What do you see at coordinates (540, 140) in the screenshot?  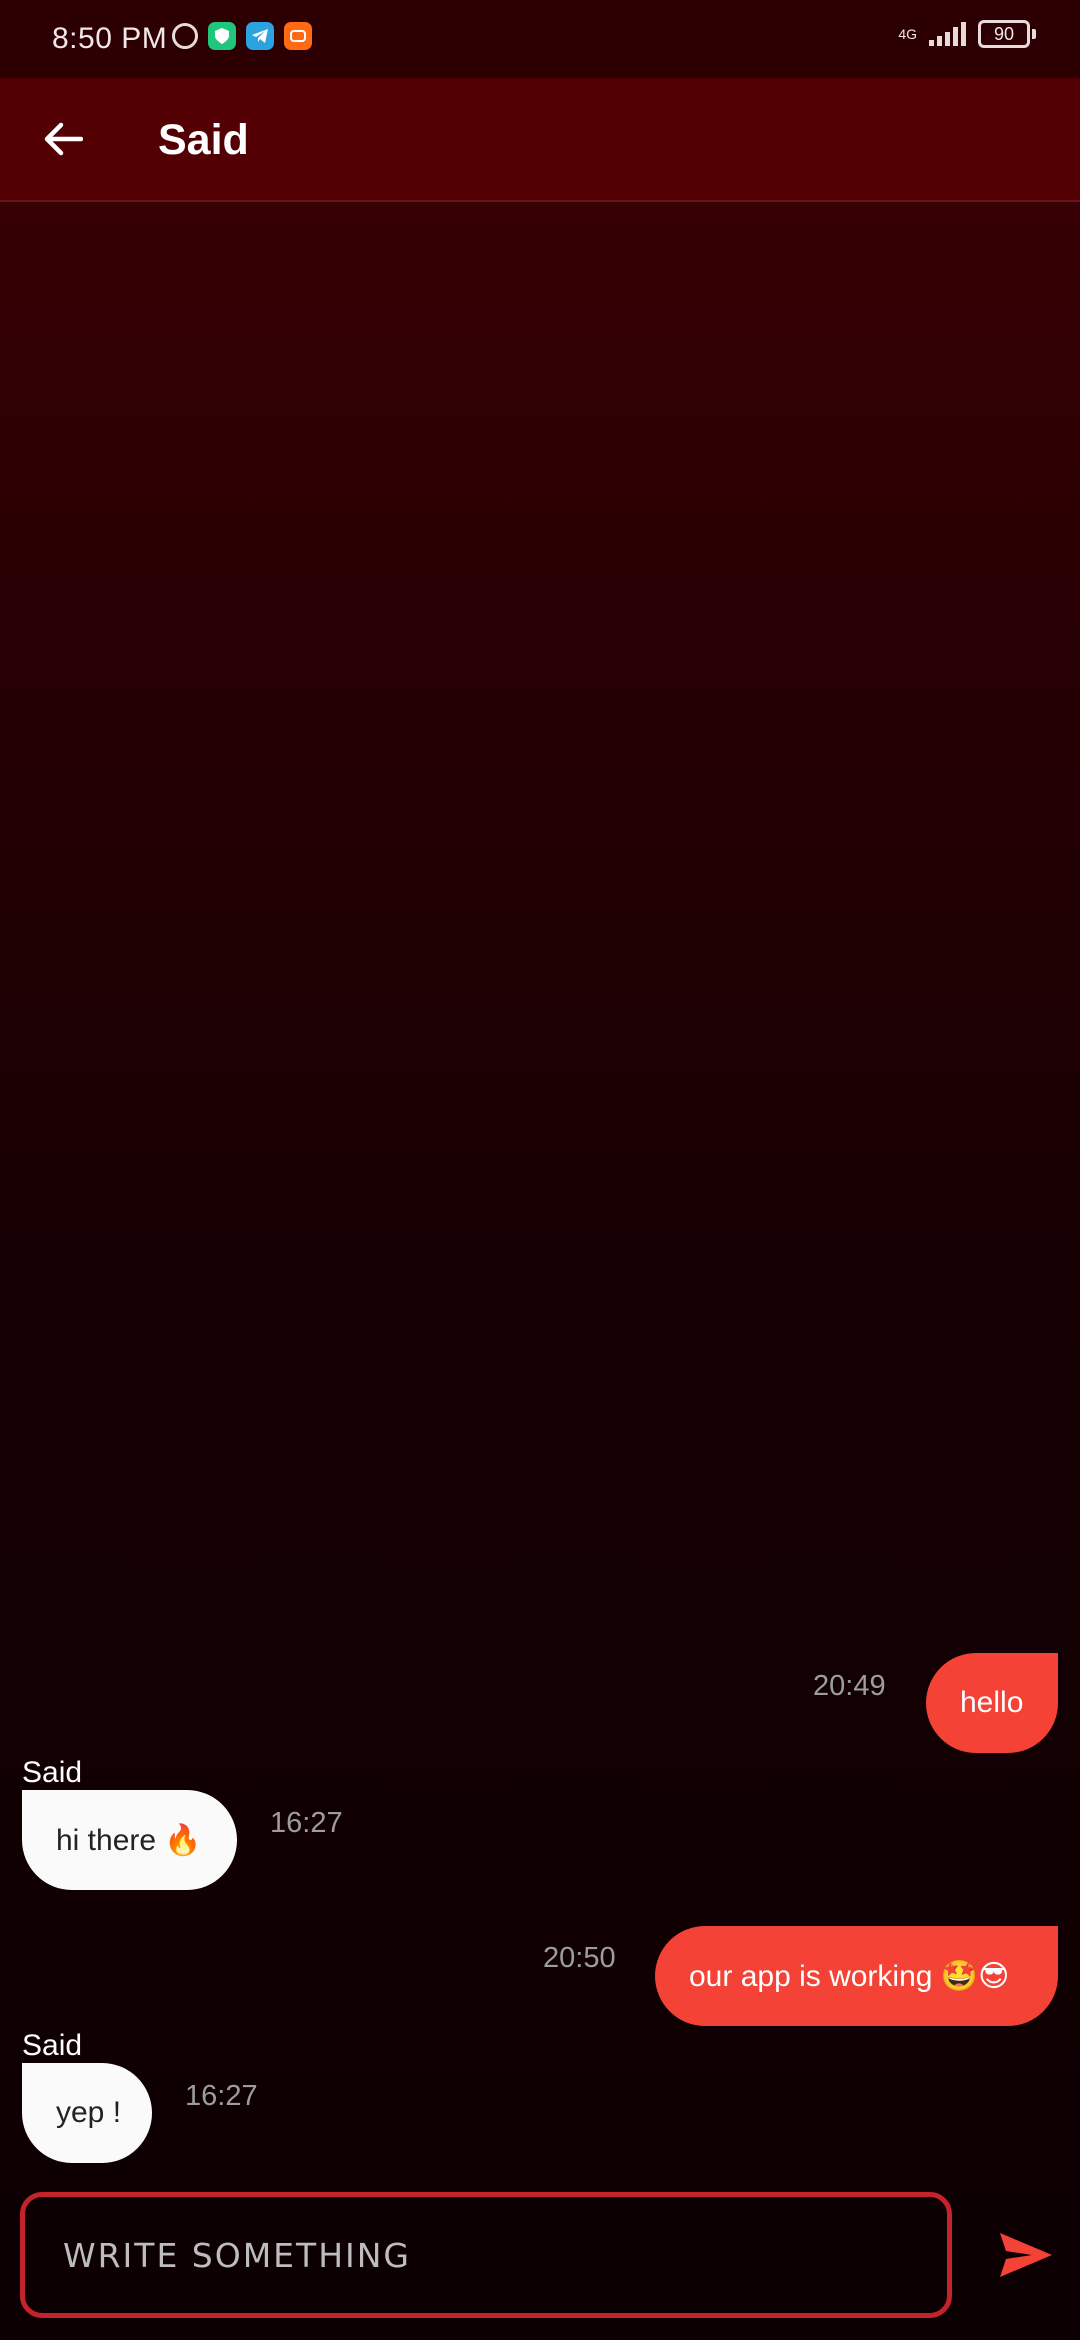 I see `chat-header: Said` at bounding box center [540, 140].